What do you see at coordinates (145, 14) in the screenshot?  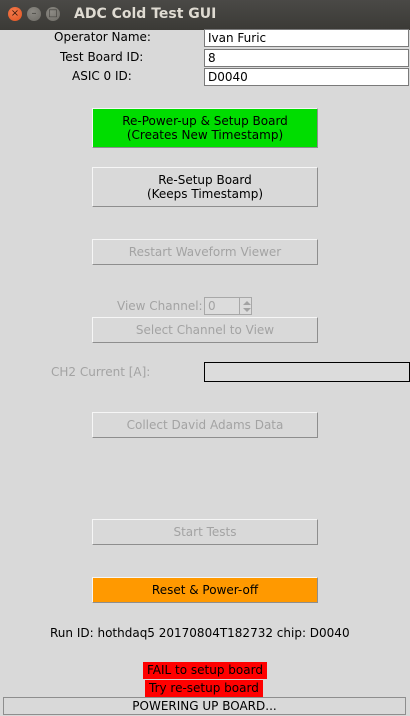 I see `window-title: ADC Cold Test GUI` at bounding box center [145, 14].